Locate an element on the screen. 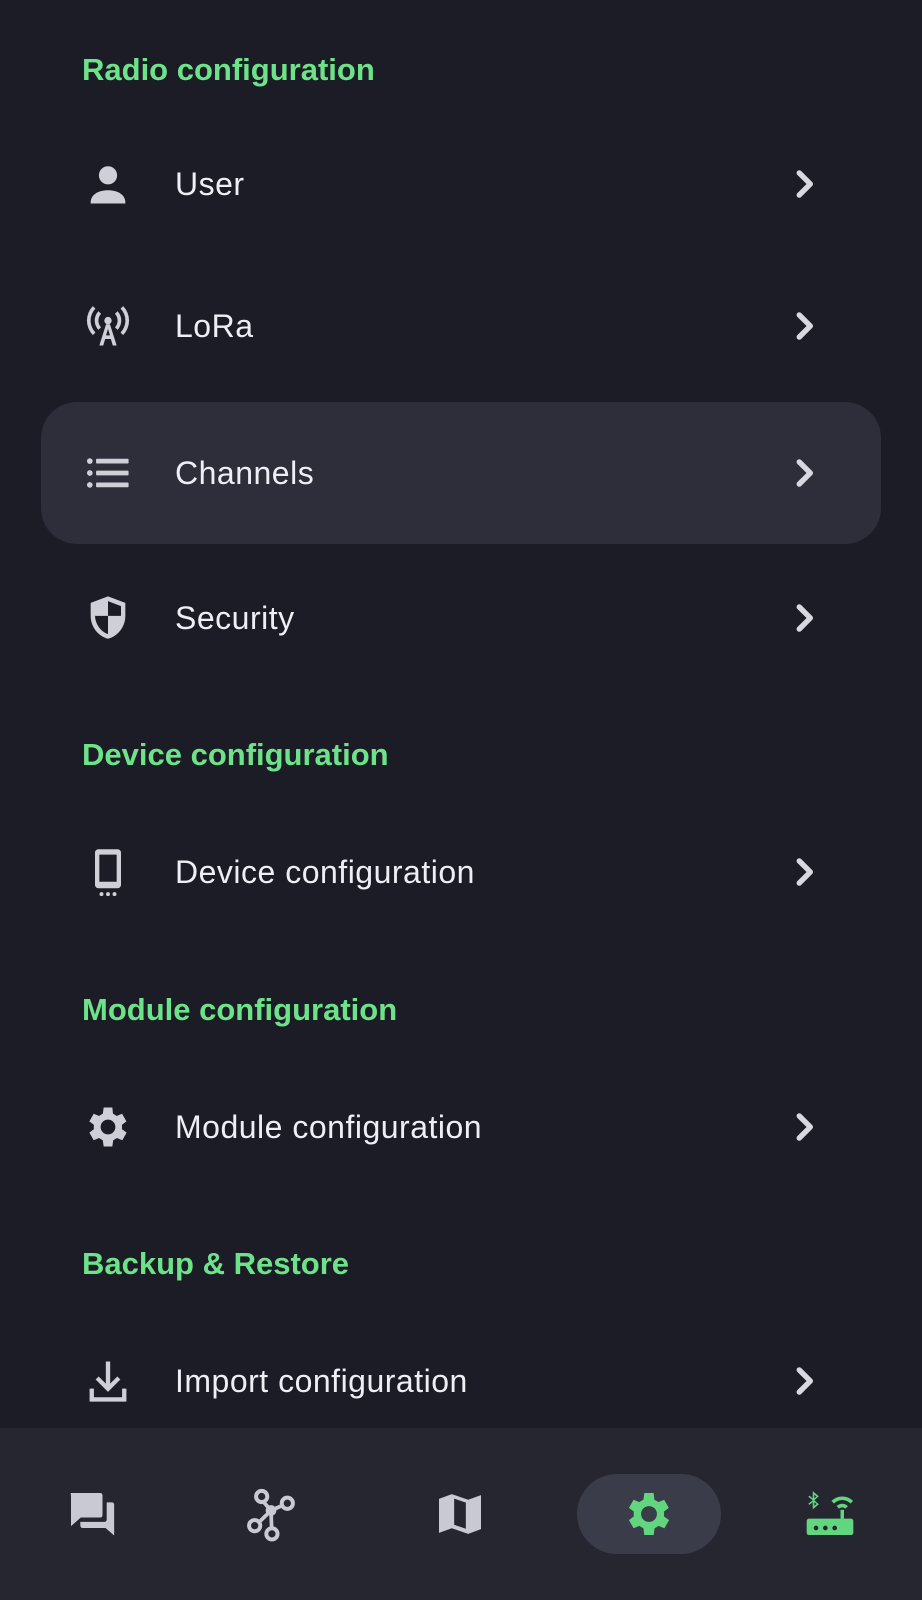 The image size is (922, 1600). shield-icon is located at coordinates (108, 618).